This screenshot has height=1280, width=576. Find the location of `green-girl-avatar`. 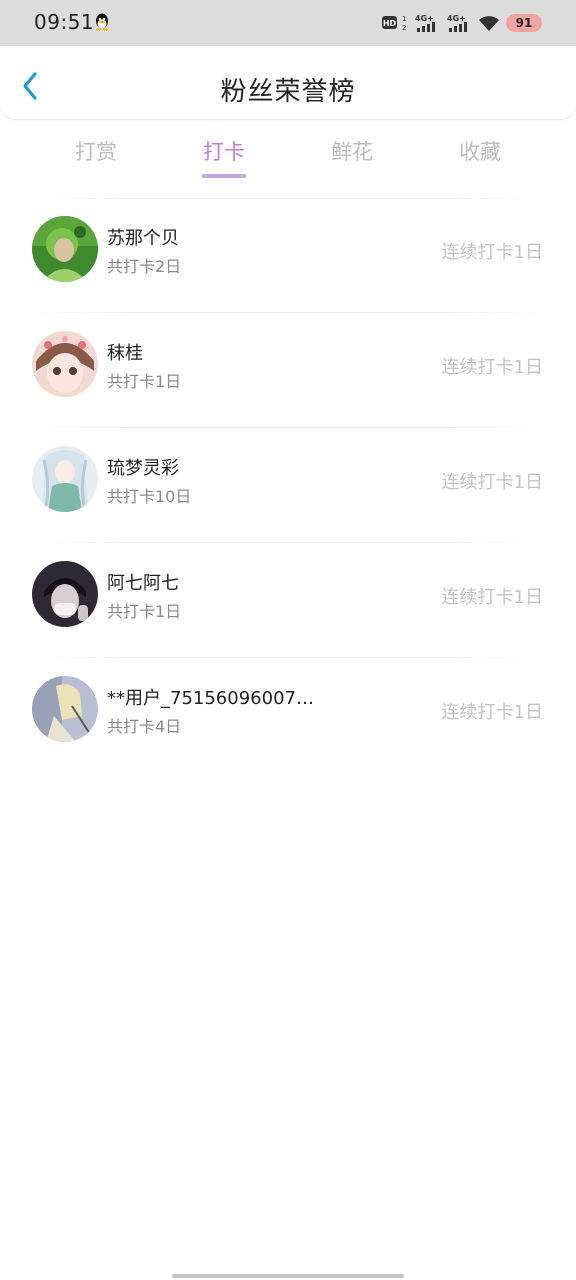

green-girl-avatar is located at coordinates (65, 249).